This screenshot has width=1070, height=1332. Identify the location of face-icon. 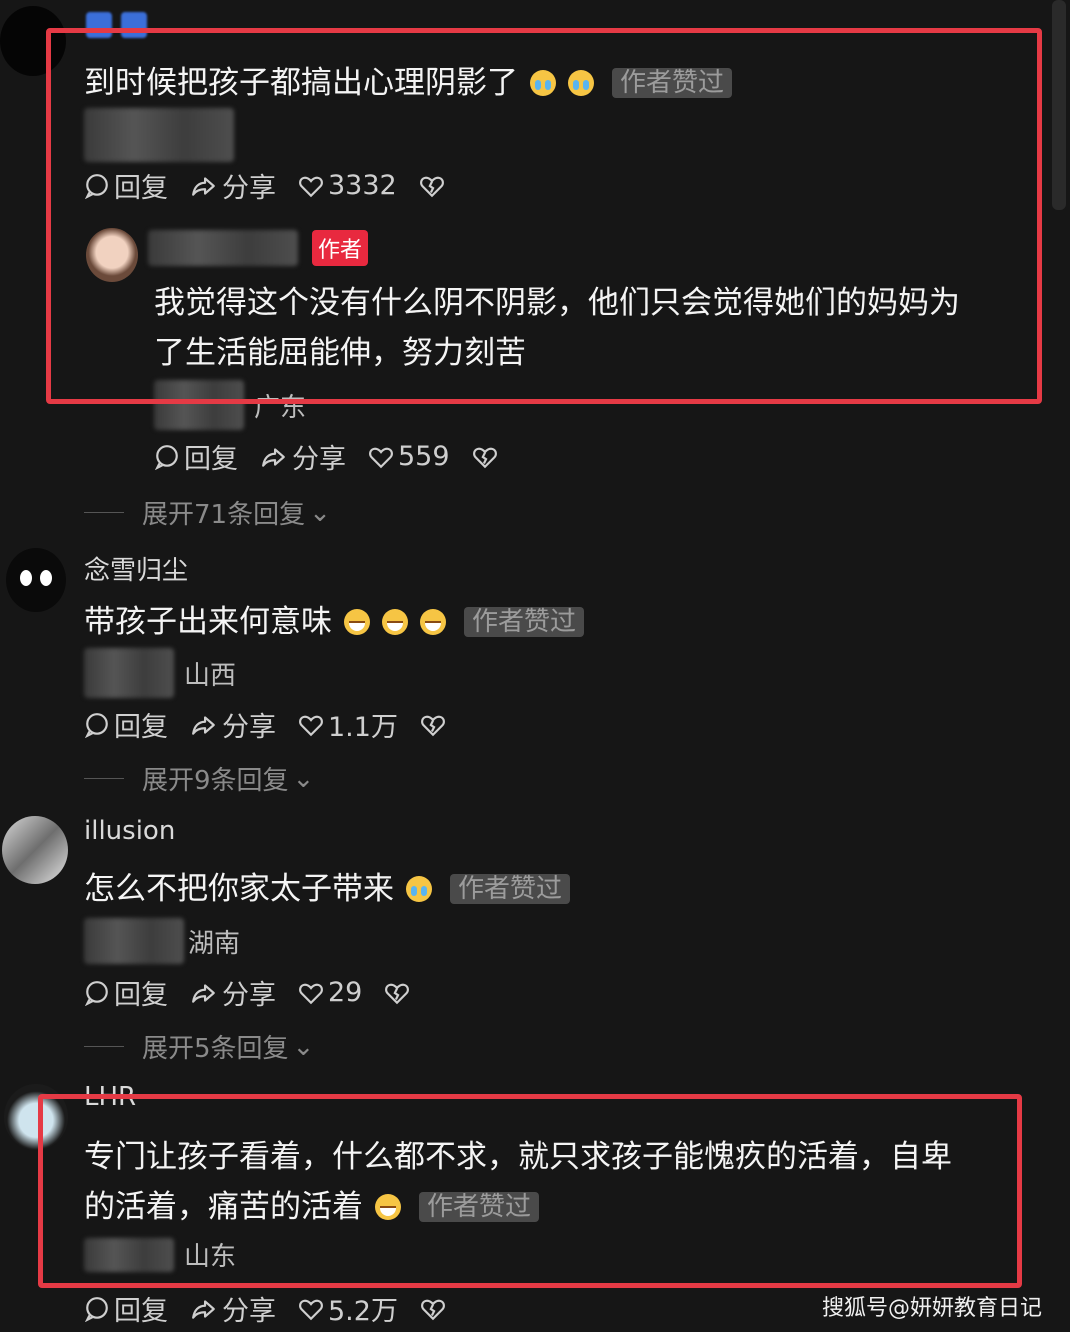
(26, 578).